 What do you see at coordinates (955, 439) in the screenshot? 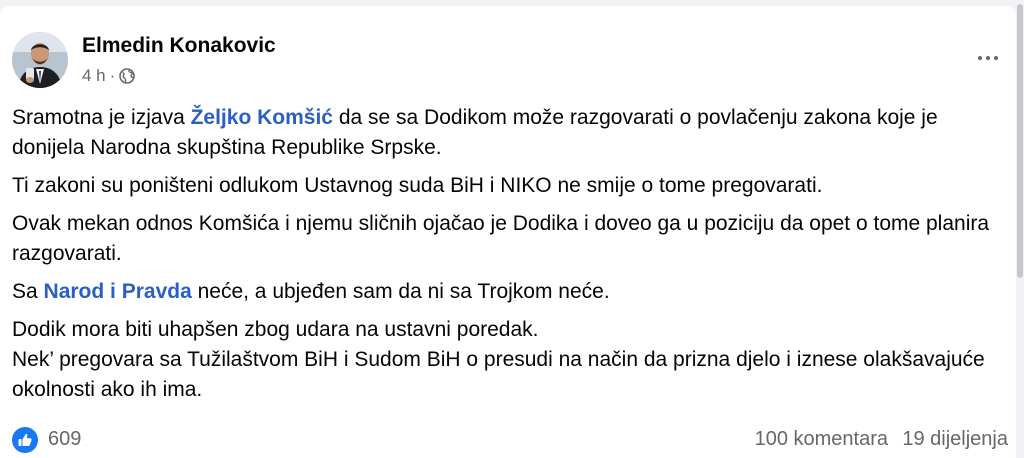
I see `shares-count: 19 dijeljenja` at bounding box center [955, 439].